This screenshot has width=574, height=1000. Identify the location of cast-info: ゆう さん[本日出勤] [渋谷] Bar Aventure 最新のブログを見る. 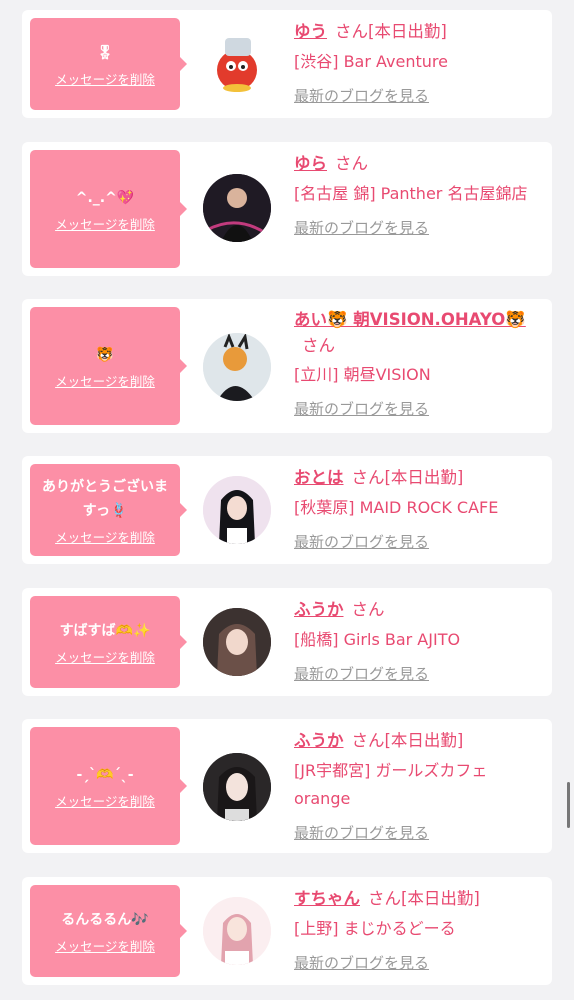
(416, 63).